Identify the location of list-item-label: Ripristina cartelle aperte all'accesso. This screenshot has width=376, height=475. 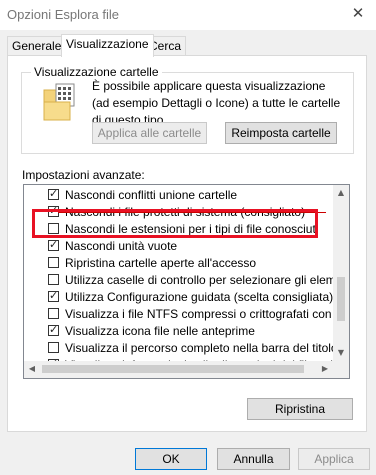
(161, 263).